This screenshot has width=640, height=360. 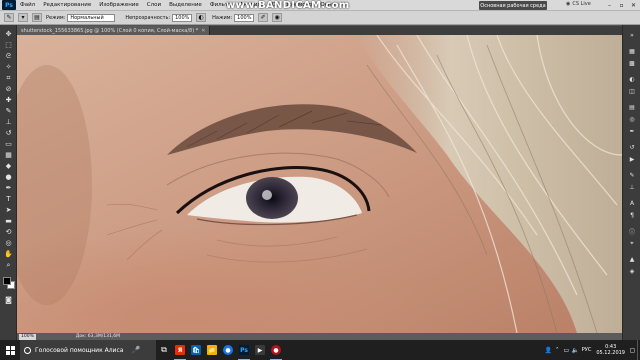 What do you see at coordinates (277, 17) in the screenshot?
I see `pressure-size-icon: ◉` at bounding box center [277, 17].